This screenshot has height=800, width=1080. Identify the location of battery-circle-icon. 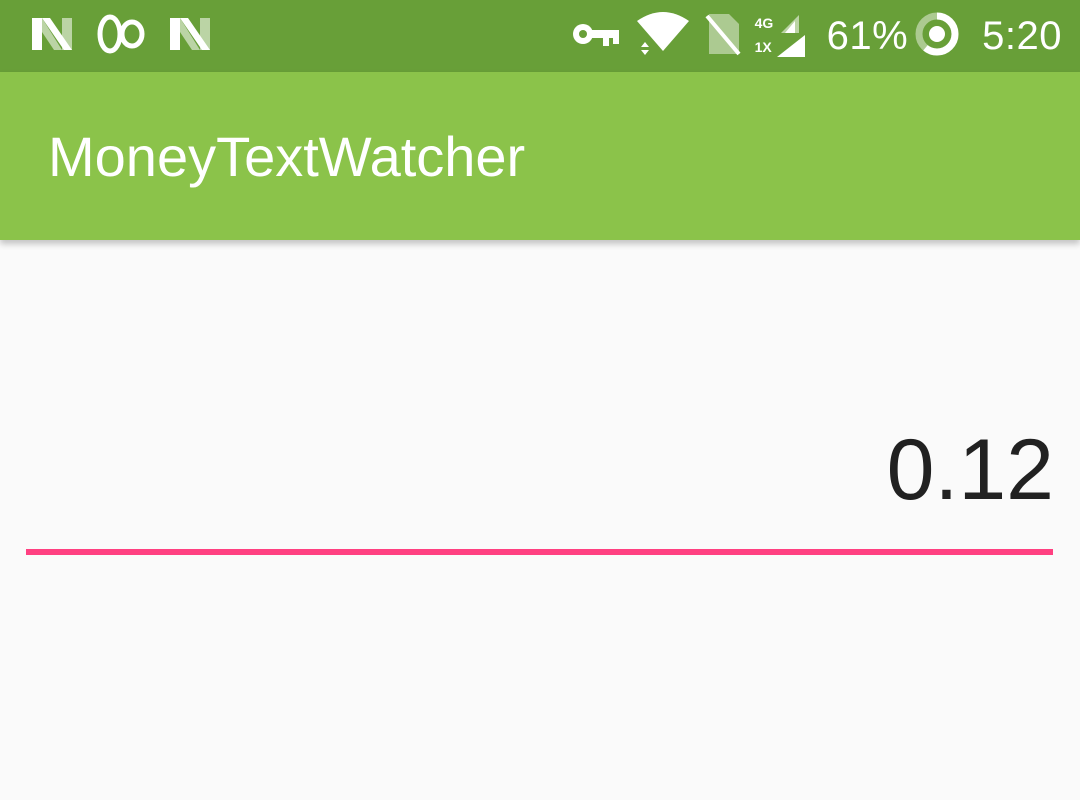
(937, 36).